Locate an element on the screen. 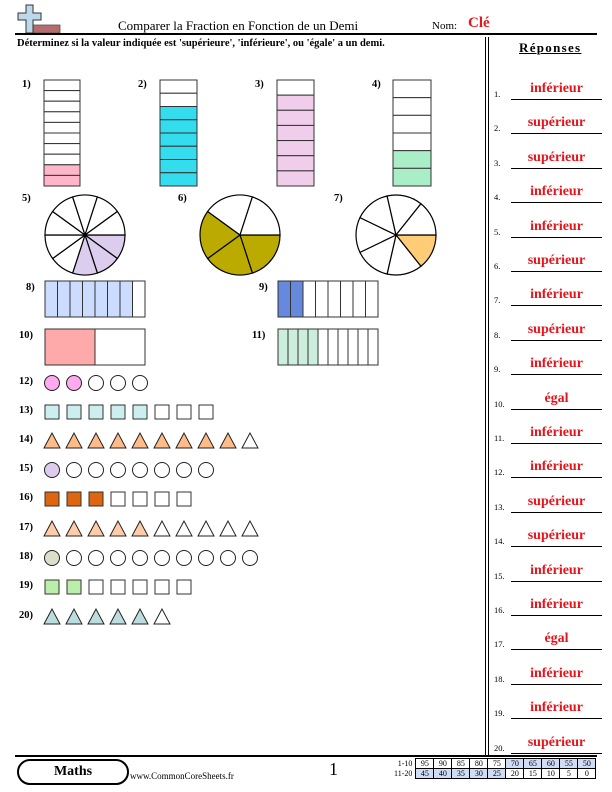  score-cell: 60 is located at coordinates (551, 763).